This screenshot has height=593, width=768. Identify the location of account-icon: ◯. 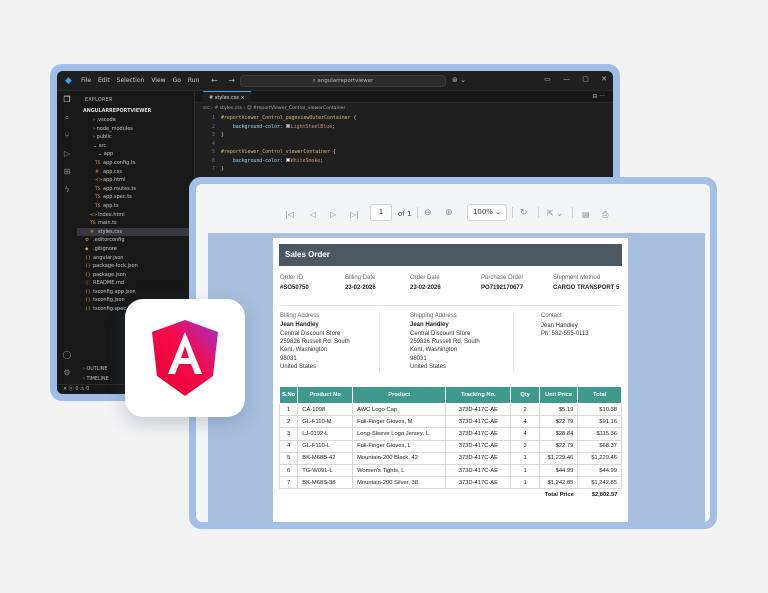
(67, 355).